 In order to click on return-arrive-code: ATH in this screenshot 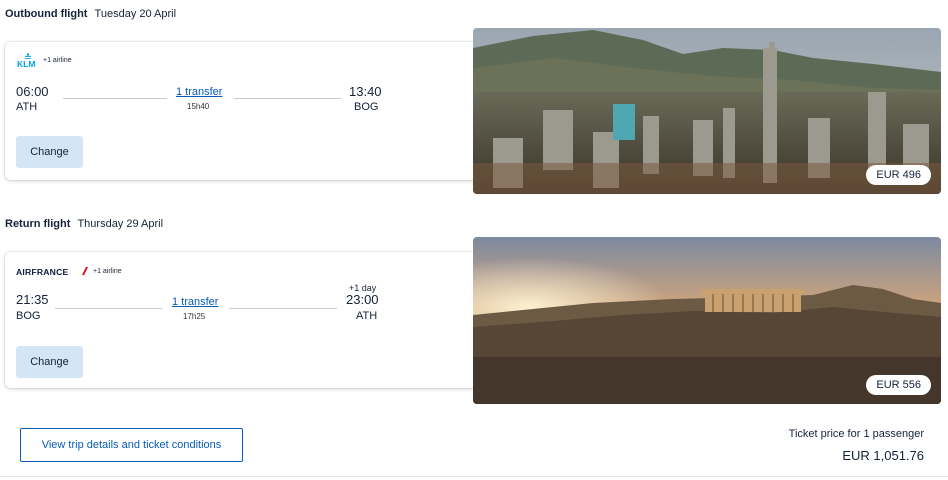, I will do `click(367, 316)`.